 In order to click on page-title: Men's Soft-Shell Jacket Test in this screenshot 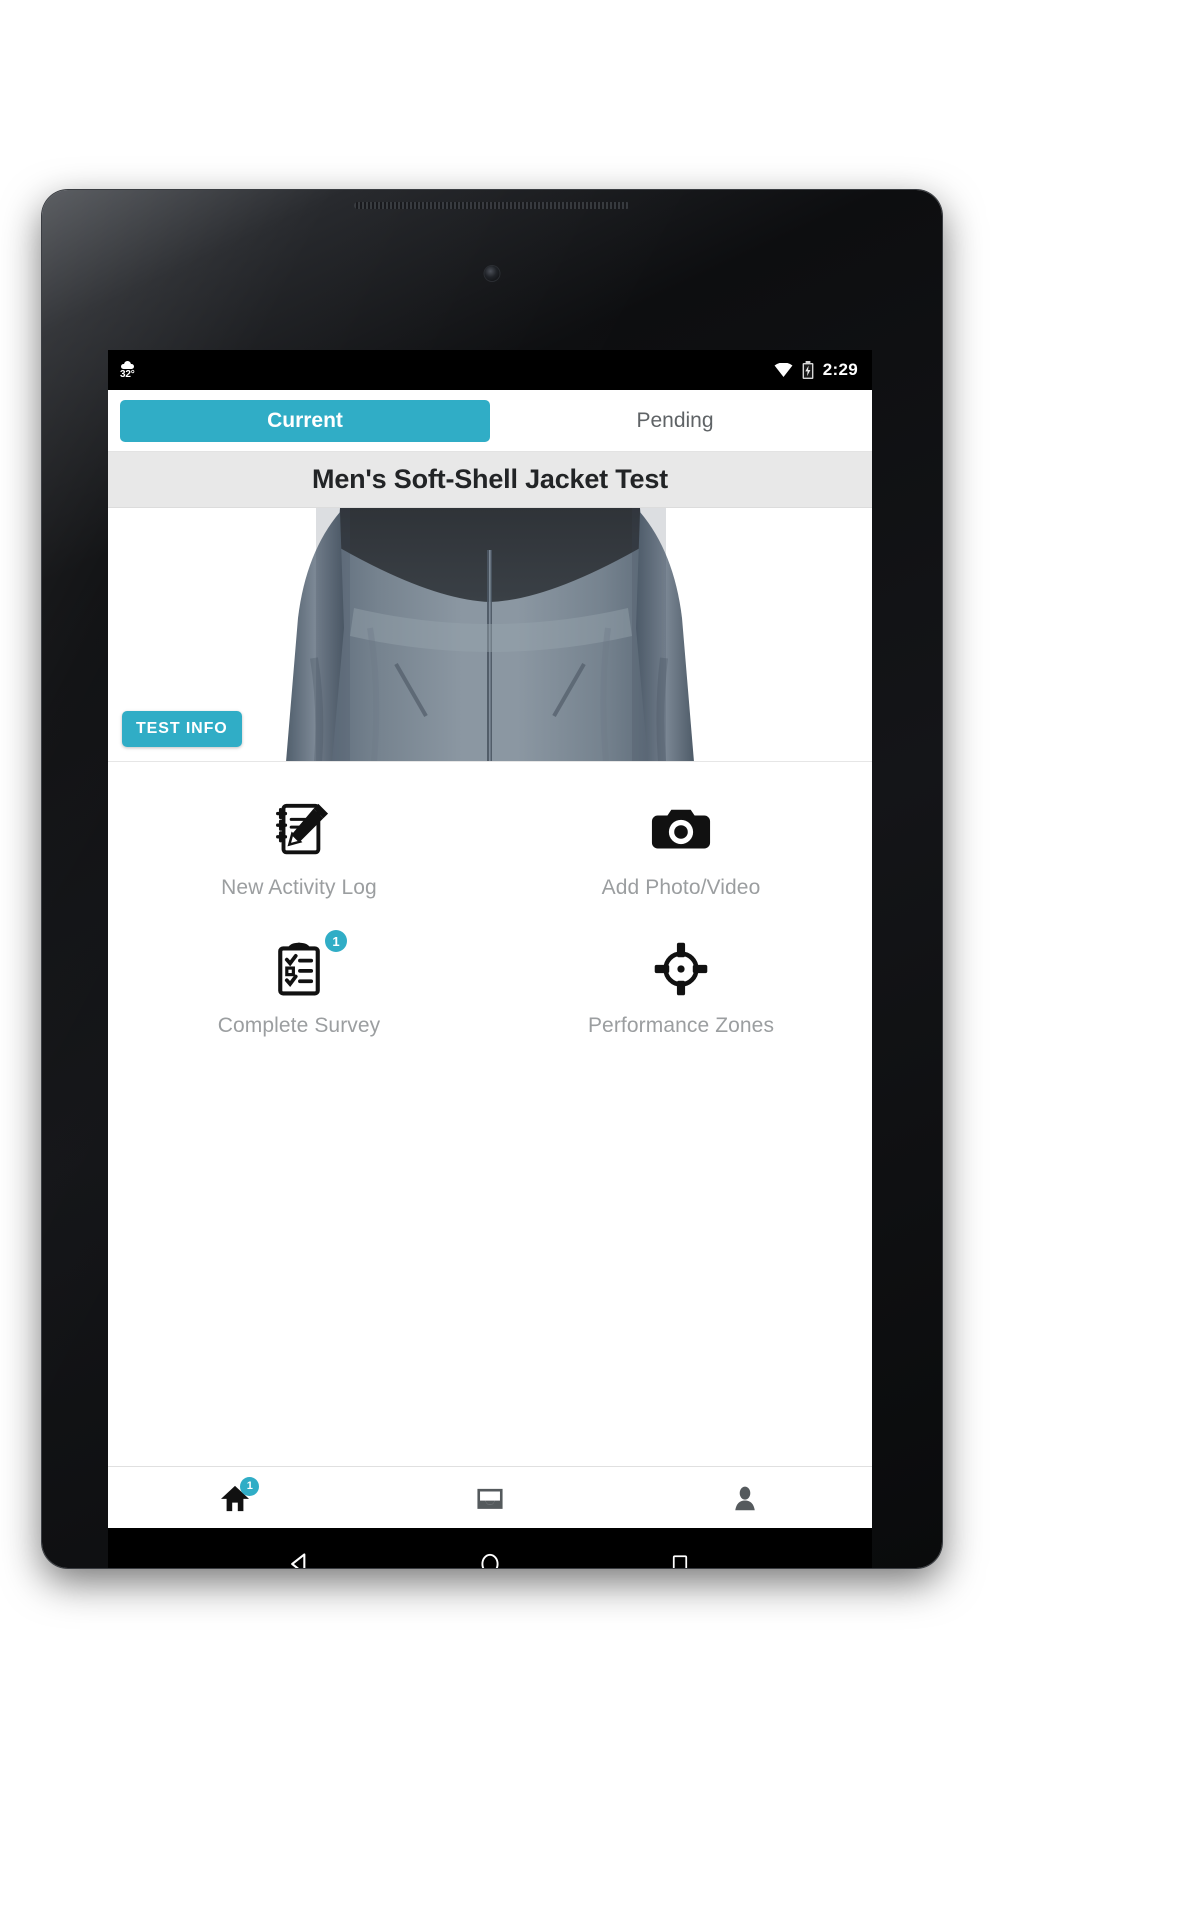, I will do `click(490, 479)`.